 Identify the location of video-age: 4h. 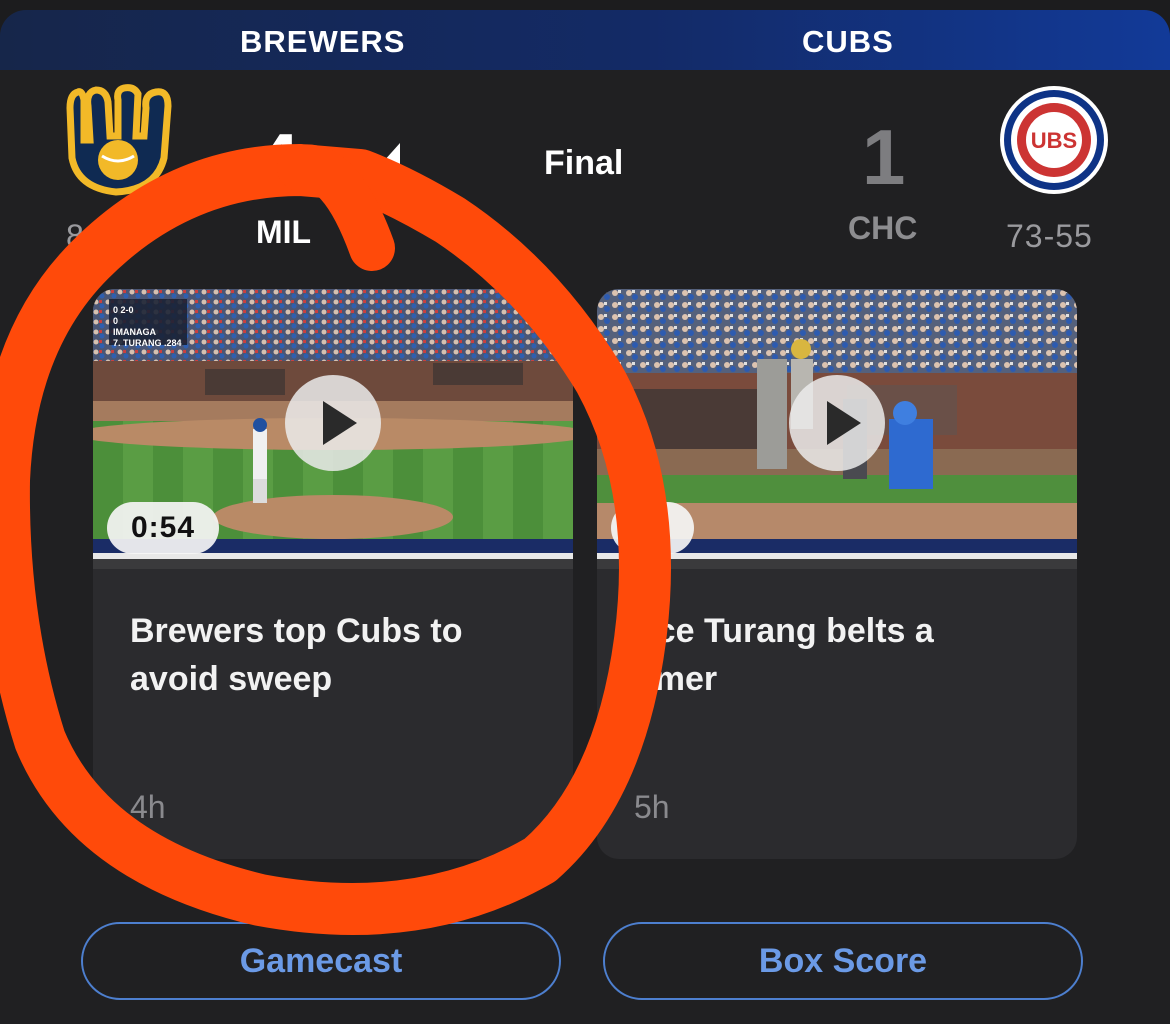
(148, 807).